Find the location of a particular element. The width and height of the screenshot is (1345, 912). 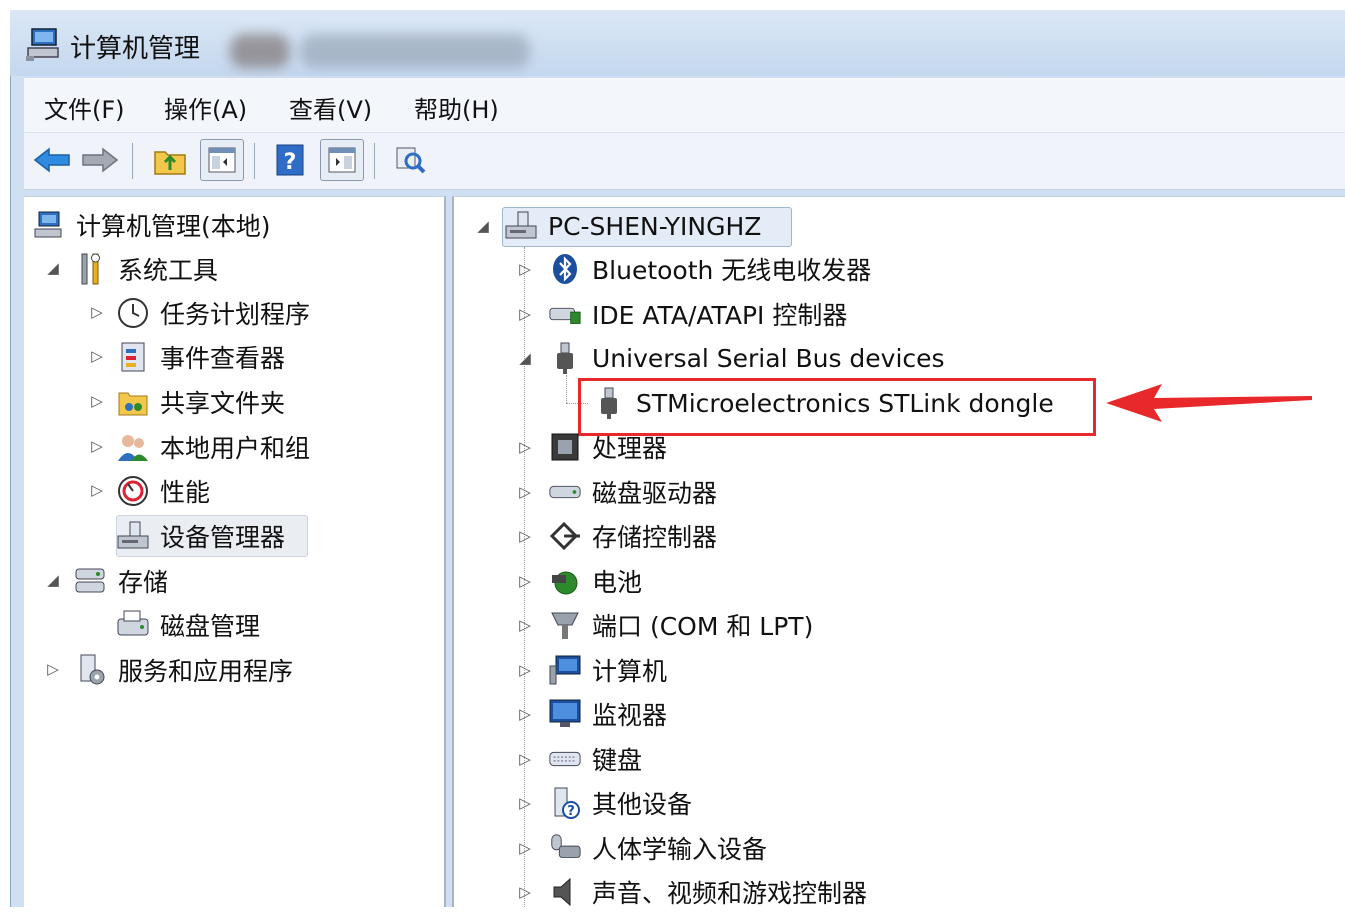

tree-label: 计算机 is located at coordinates (630, 671).